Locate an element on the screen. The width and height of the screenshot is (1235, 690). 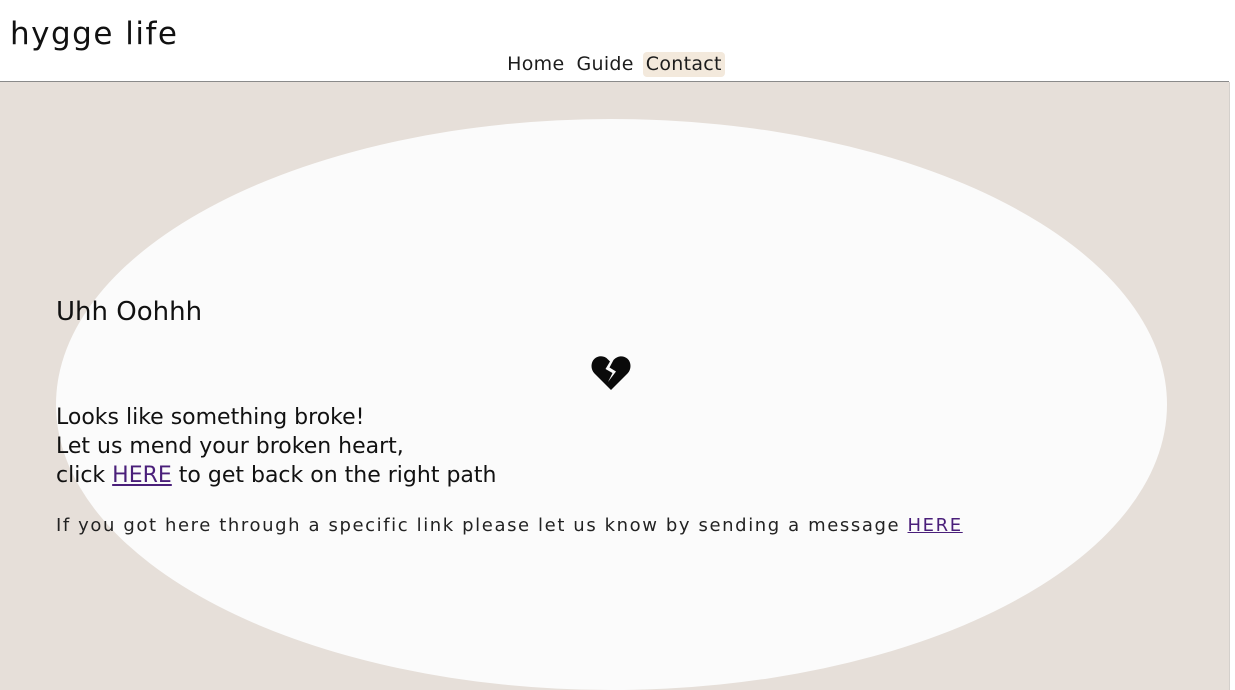
nav-guide-link: Guide is located at coordinates (604, 64).